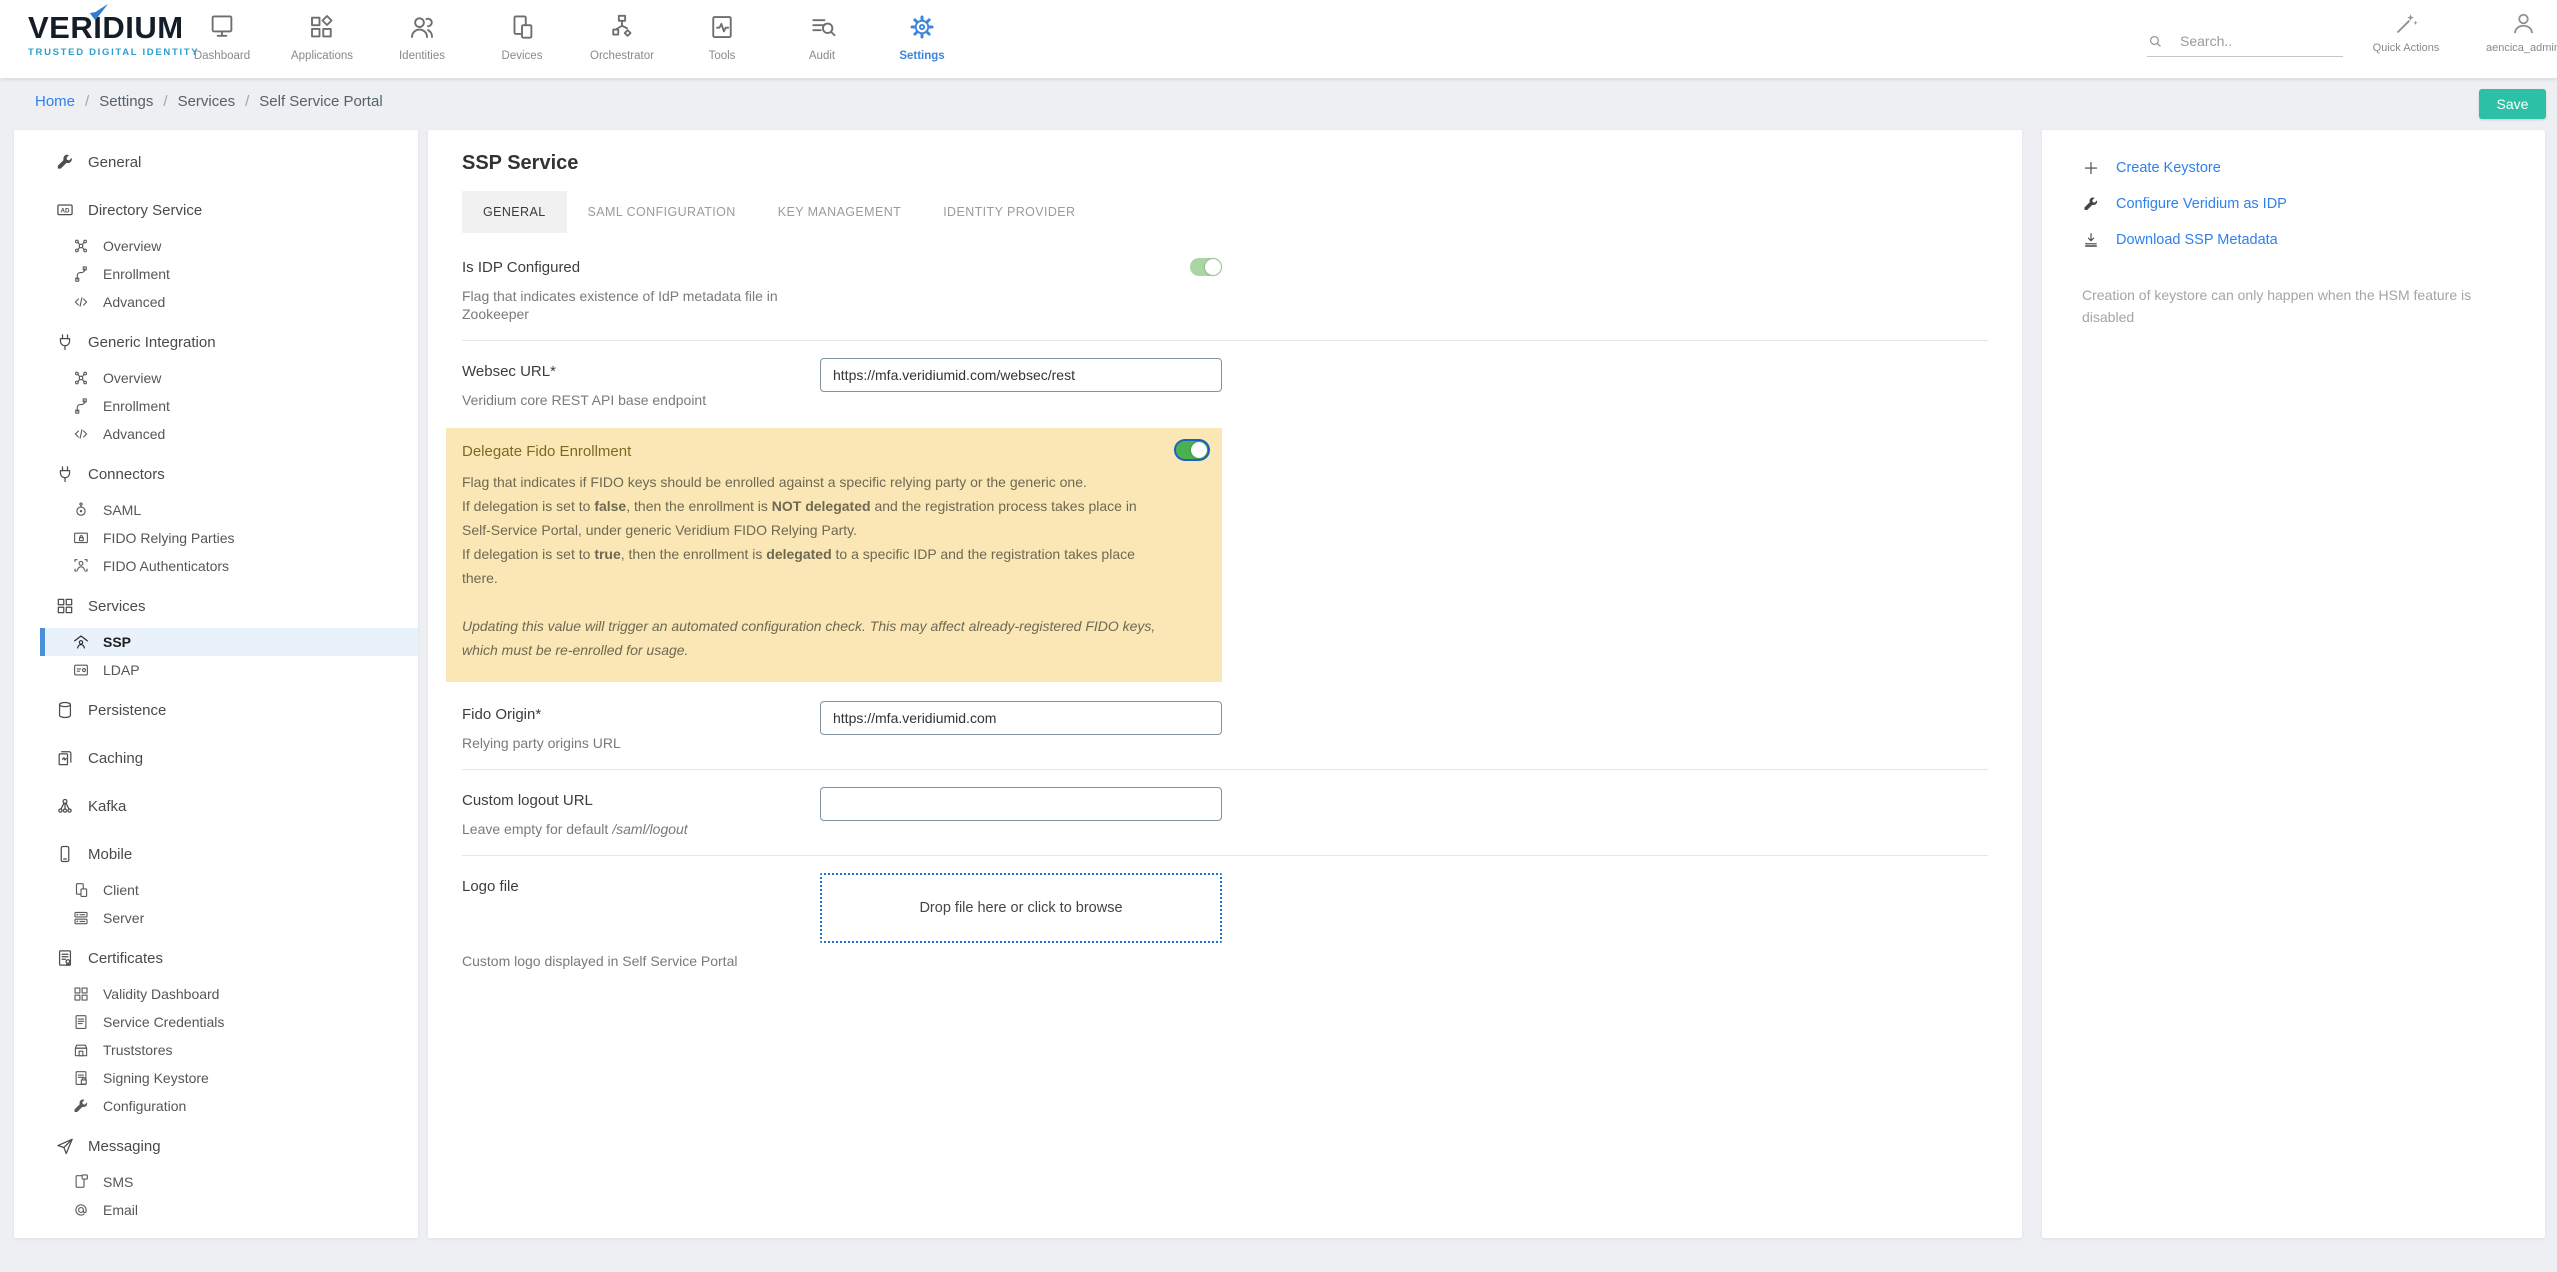 The width and height of the screenshot is (2557, 1272). What do you see at coordinates (527, 800) in the screenshot?
I see `custom-logout-label: Custom logout URL` at bounding box center [527, 800].